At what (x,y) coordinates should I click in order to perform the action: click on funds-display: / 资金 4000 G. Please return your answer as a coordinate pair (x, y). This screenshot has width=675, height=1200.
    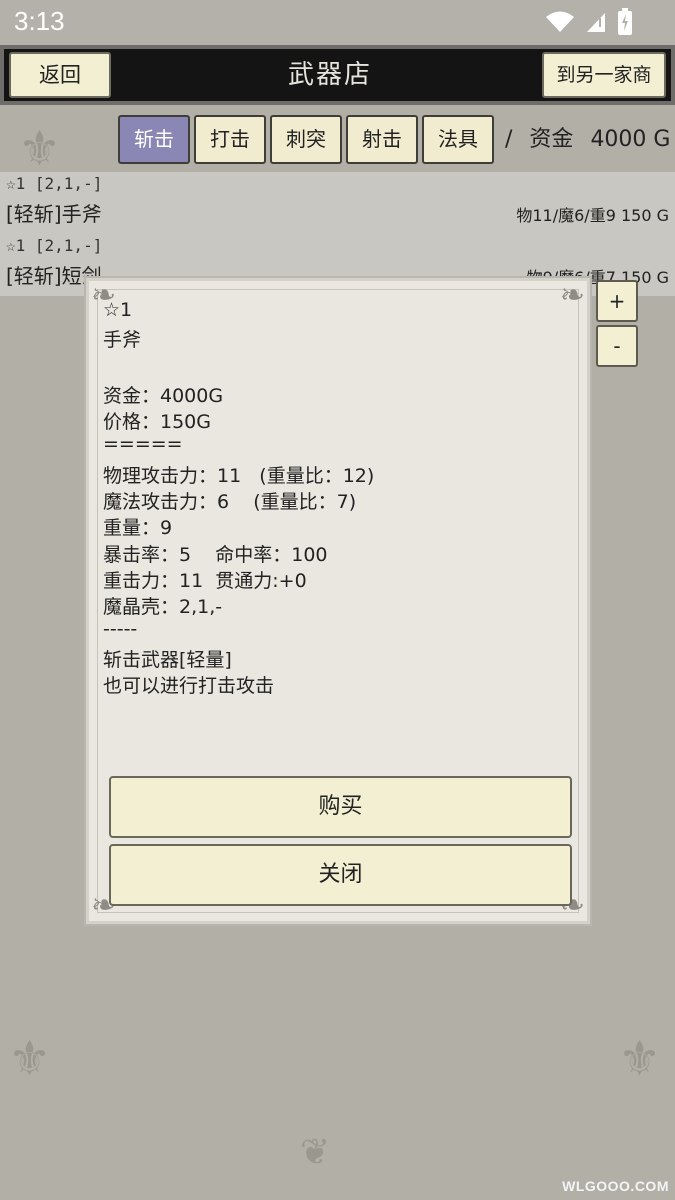
    Looking at the image, I should click on (590, 140).